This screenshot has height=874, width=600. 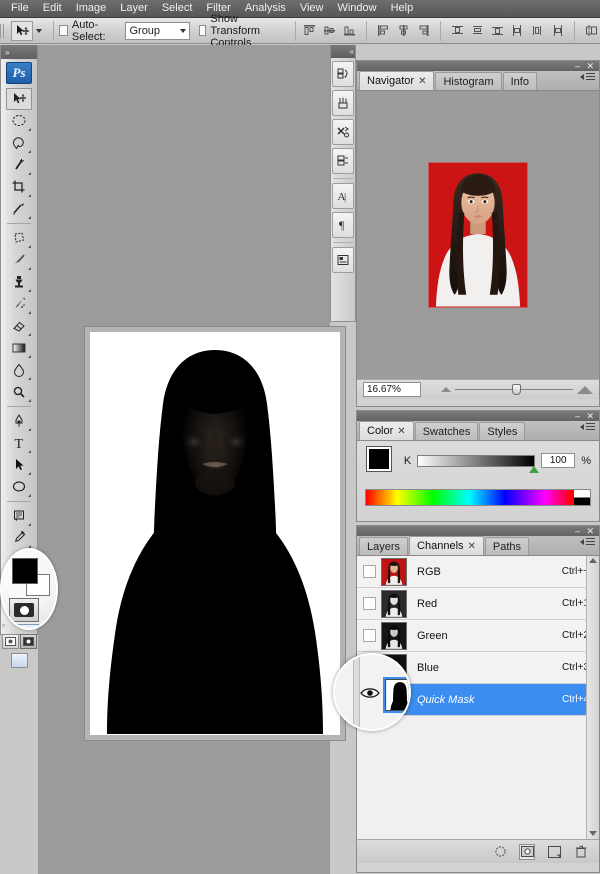 What do you see at coordinates (19, 282) in the screenshot?
I see `clone-stamp-tool` at bounding box center [19, 282].